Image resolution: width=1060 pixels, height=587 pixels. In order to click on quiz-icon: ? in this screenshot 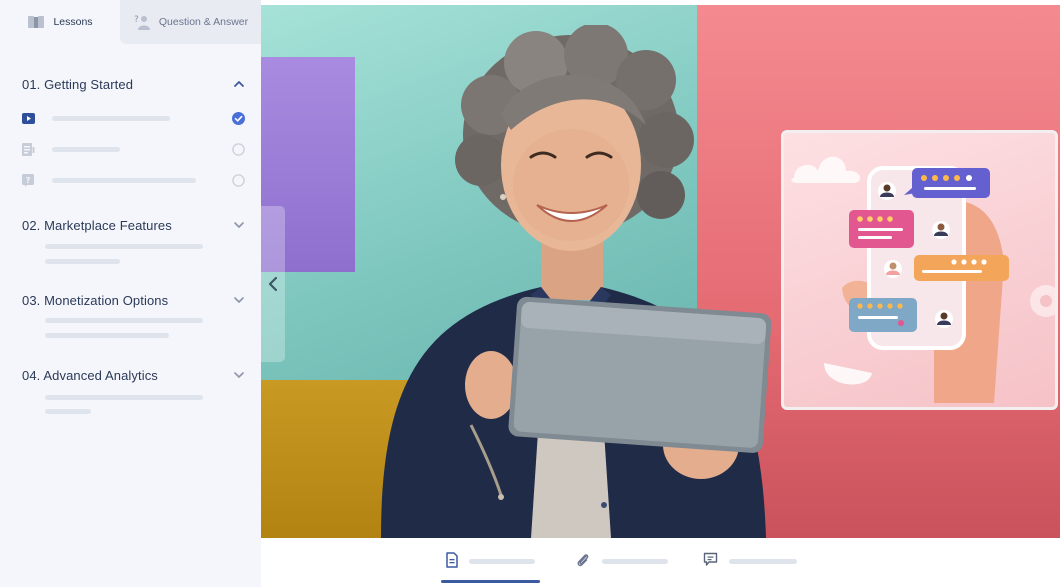, I will do `click(28, 180)`.